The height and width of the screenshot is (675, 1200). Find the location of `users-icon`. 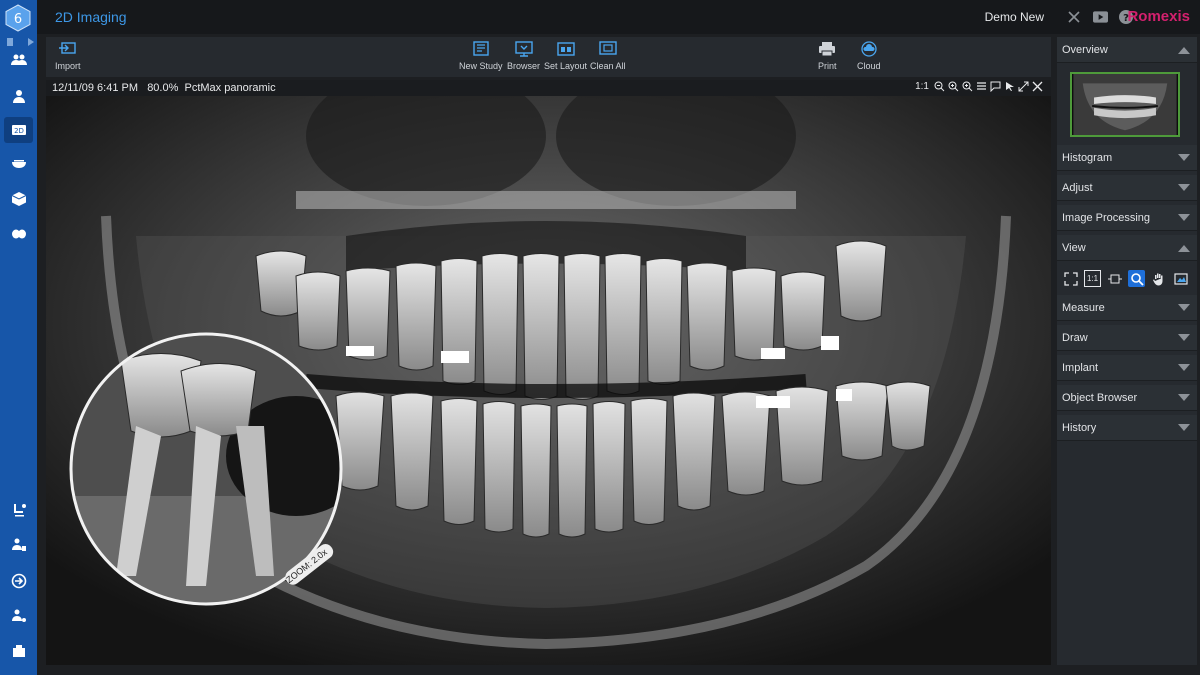

users-icon is located at coordinates (18, 59).